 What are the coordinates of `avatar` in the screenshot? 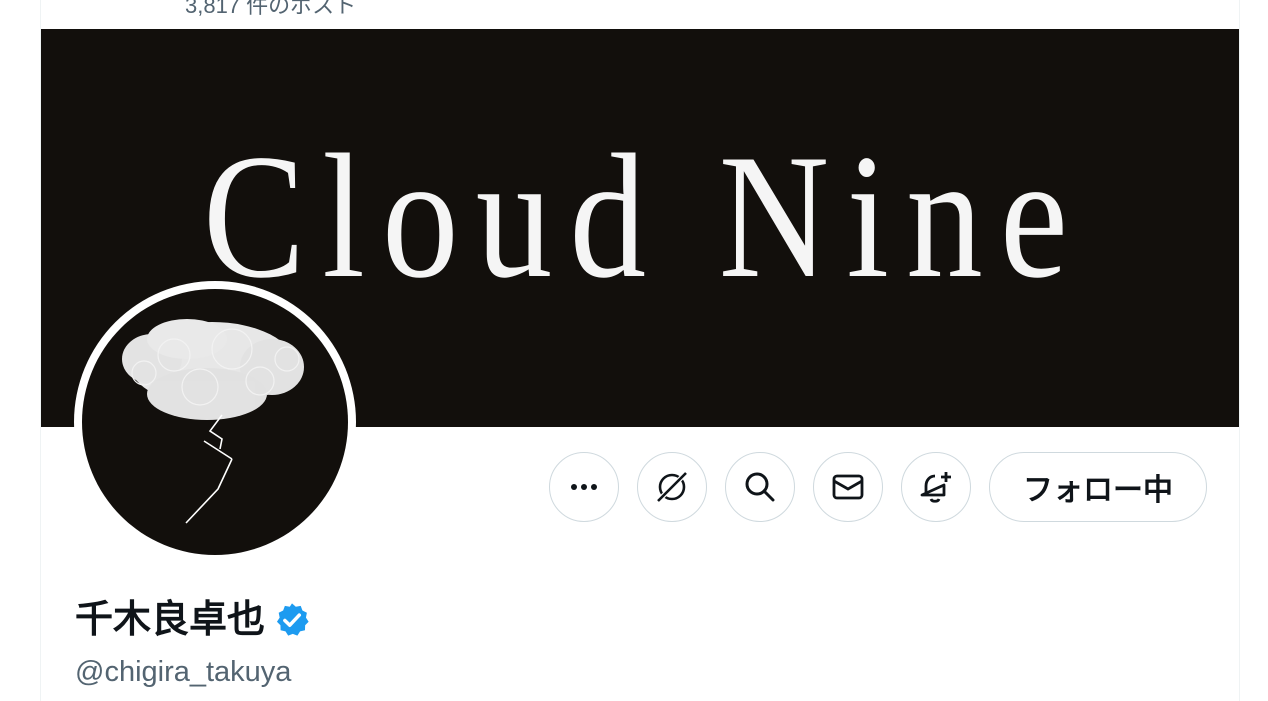 It's located at (215, 422).